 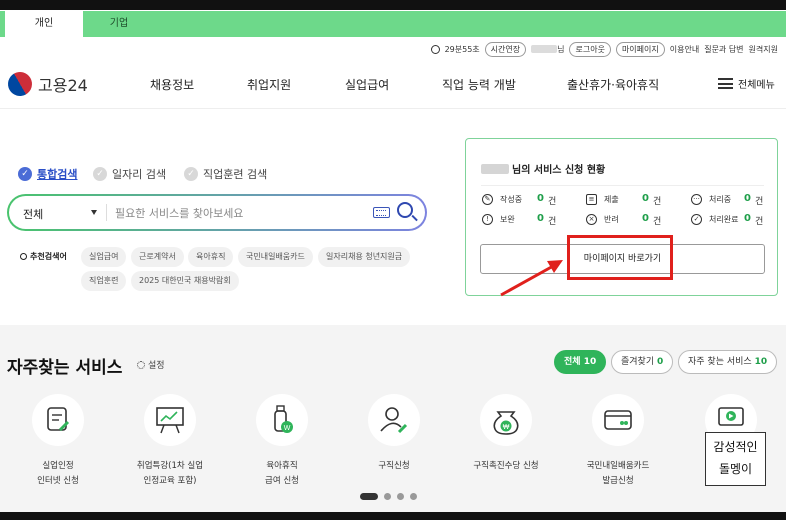 I want to click on recommend-label: 추천검색어, so click(x=43, y=256).